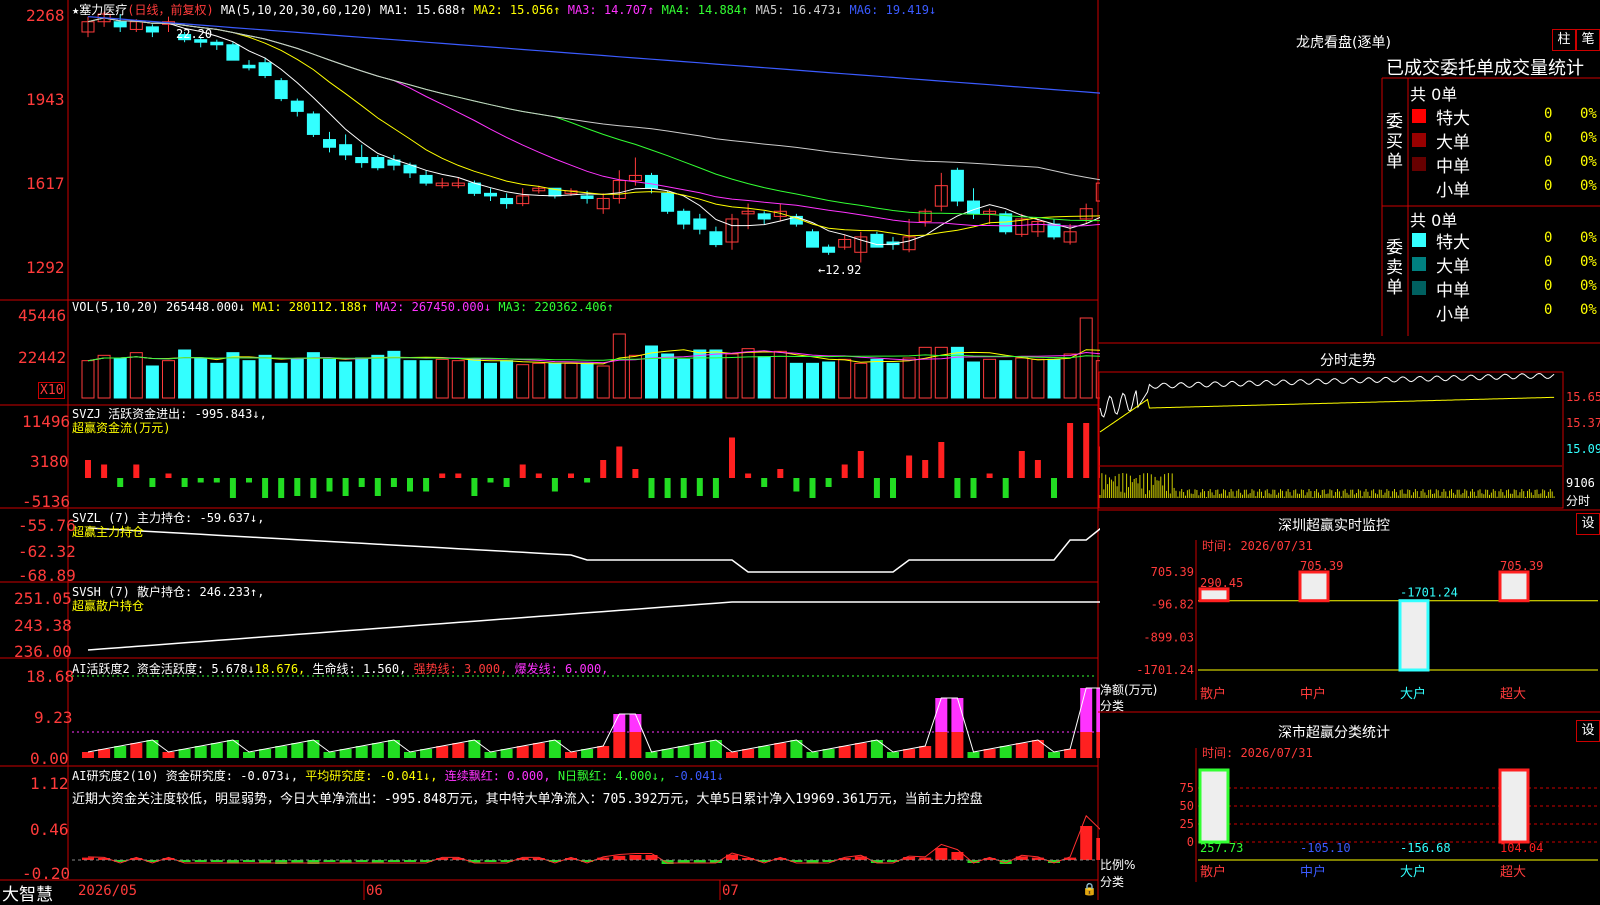  Describe the element at coordinates (802, 10) in the screenshot. I see `ma-legend-5: MA5: 16.473↓` at that location.